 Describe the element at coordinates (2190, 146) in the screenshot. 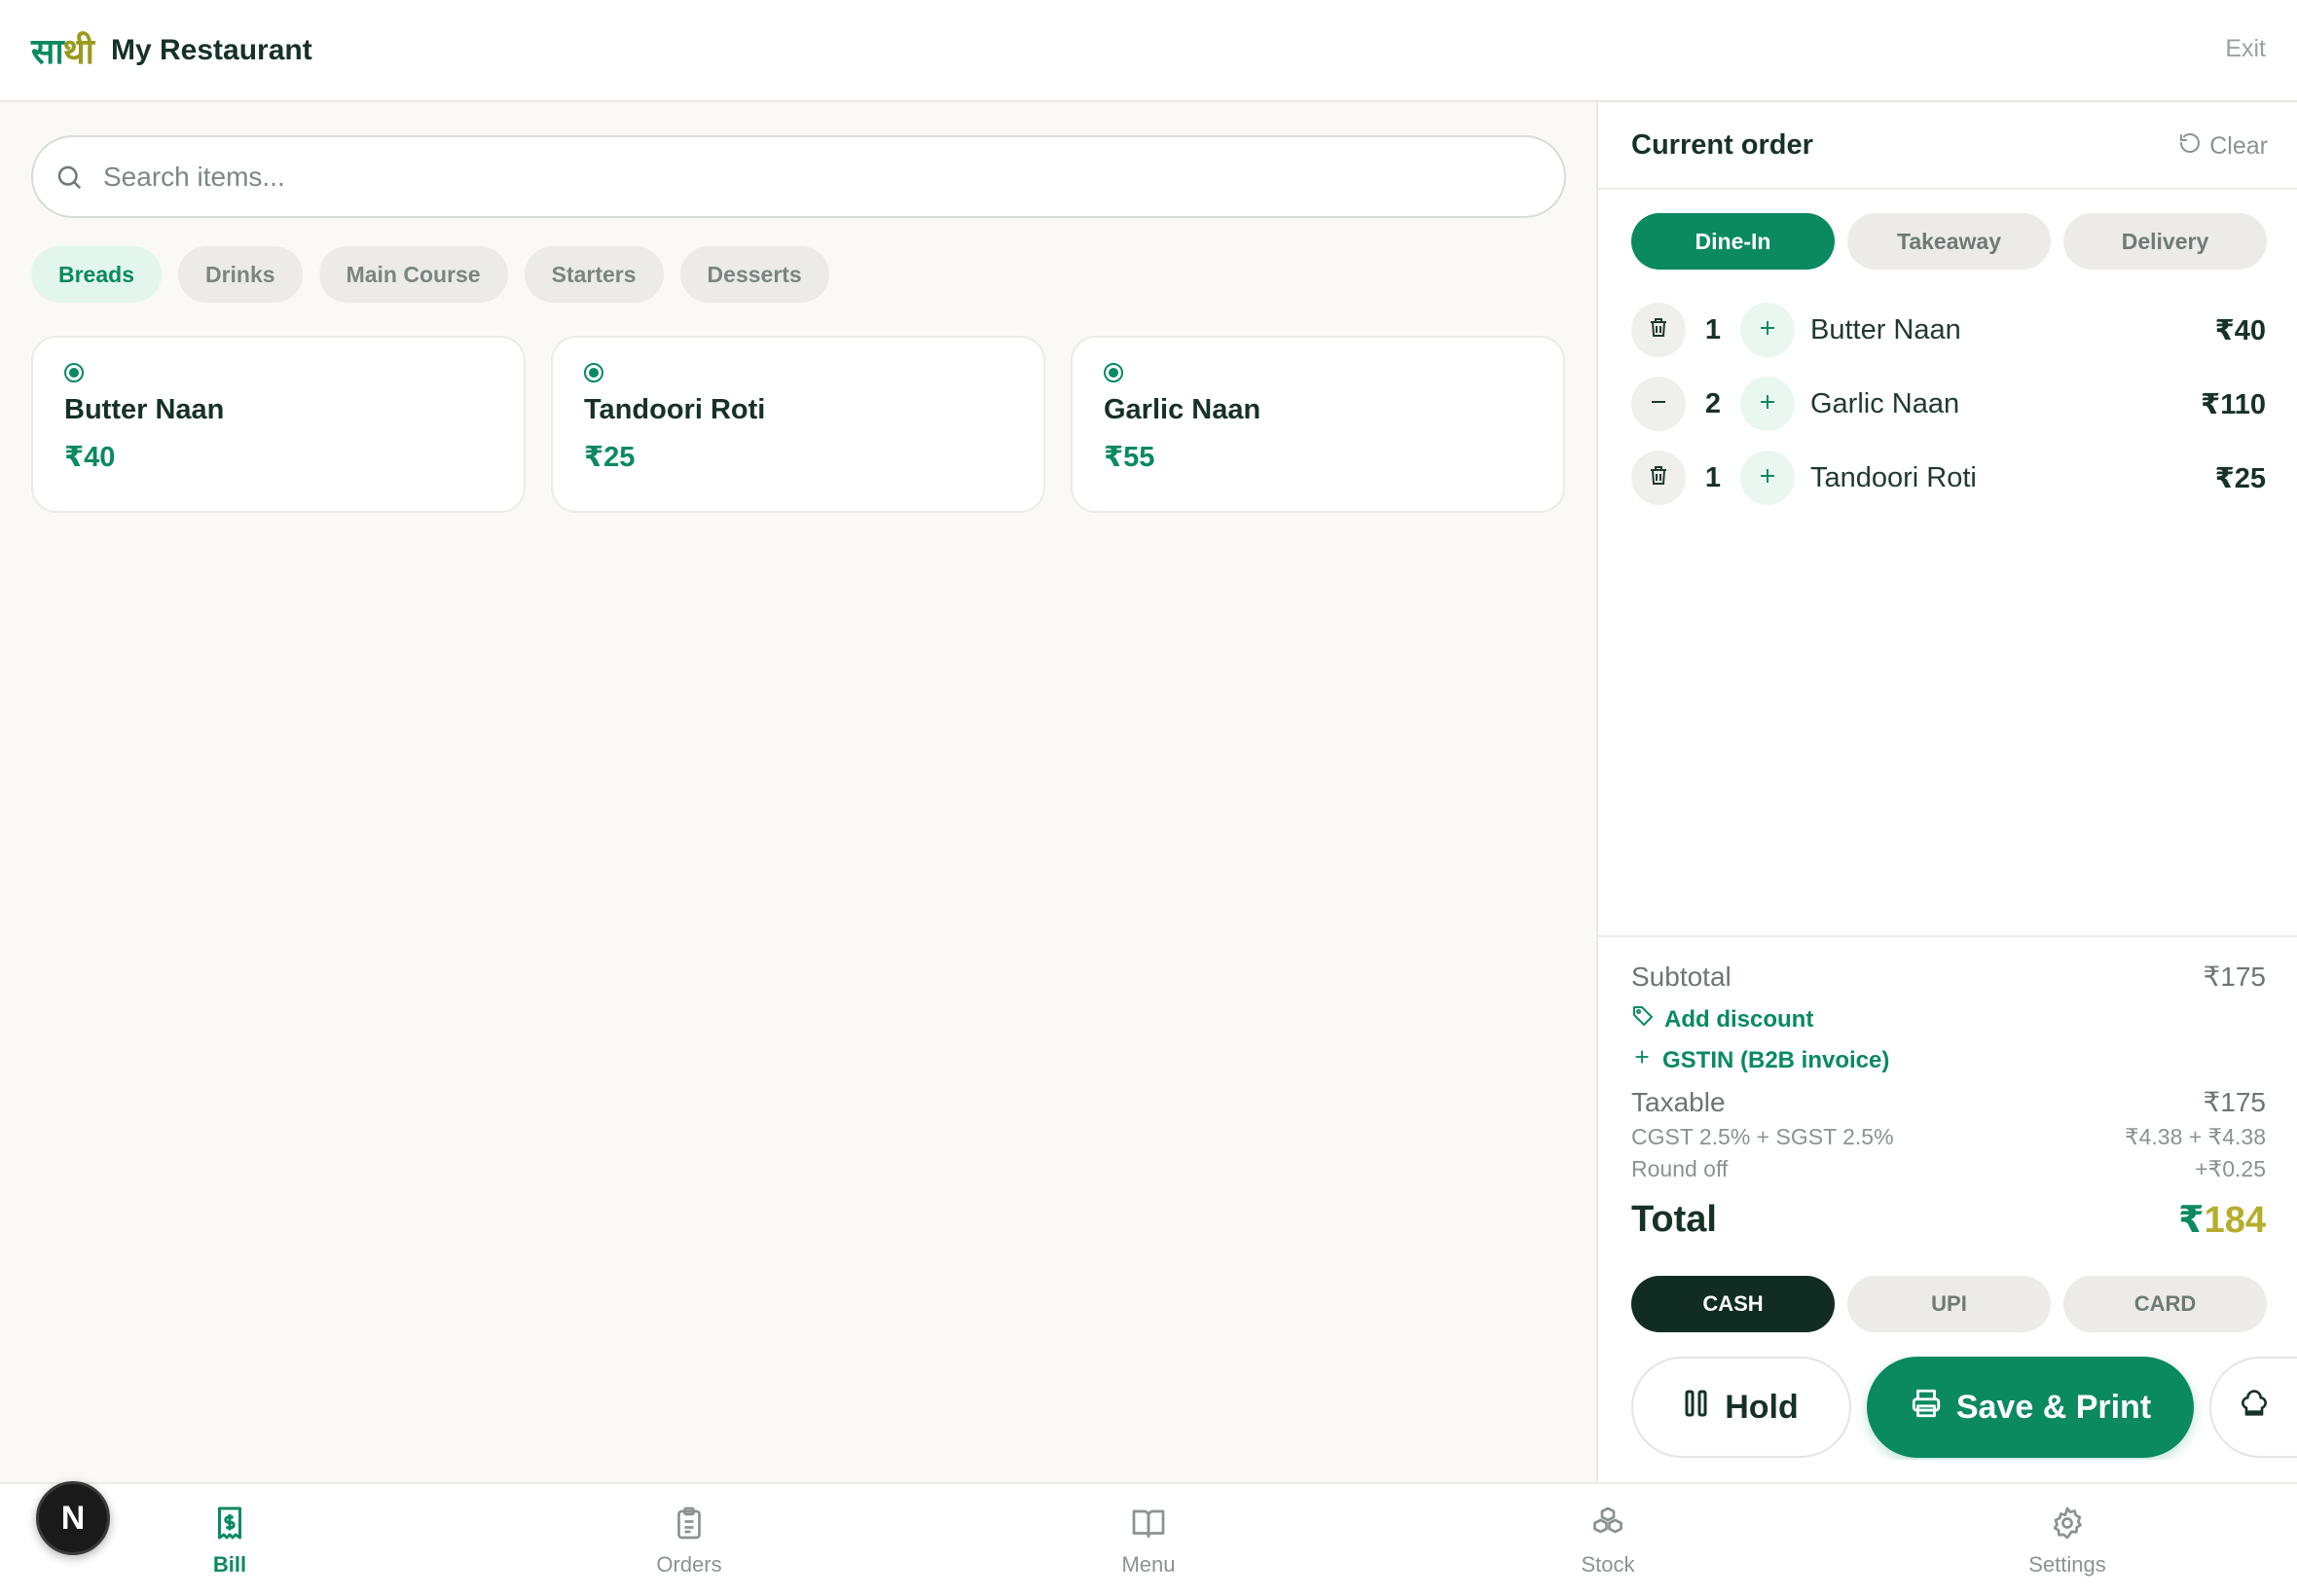

I see `reset-icon` at that location.